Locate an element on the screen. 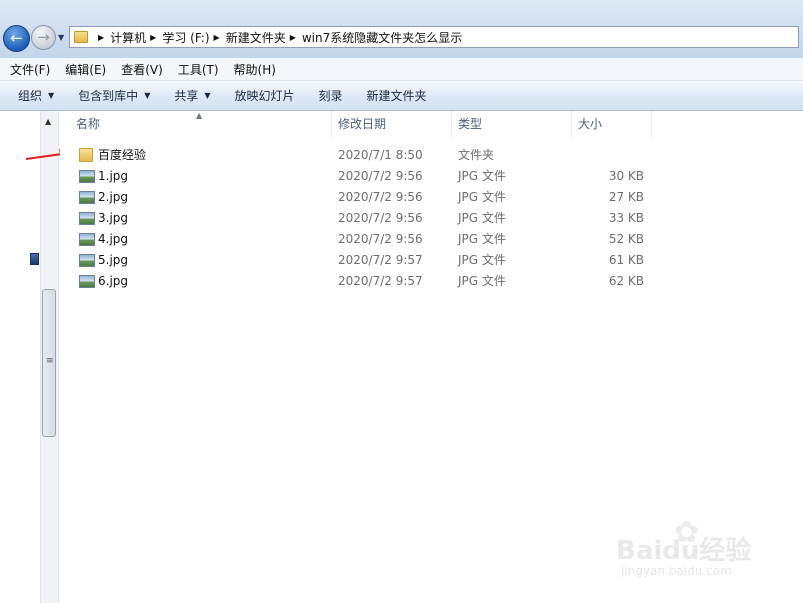 The width and height of the screenshot is (803, 603). slideshow-label: 放映幻灯片 is located at coordinates (264, 96).